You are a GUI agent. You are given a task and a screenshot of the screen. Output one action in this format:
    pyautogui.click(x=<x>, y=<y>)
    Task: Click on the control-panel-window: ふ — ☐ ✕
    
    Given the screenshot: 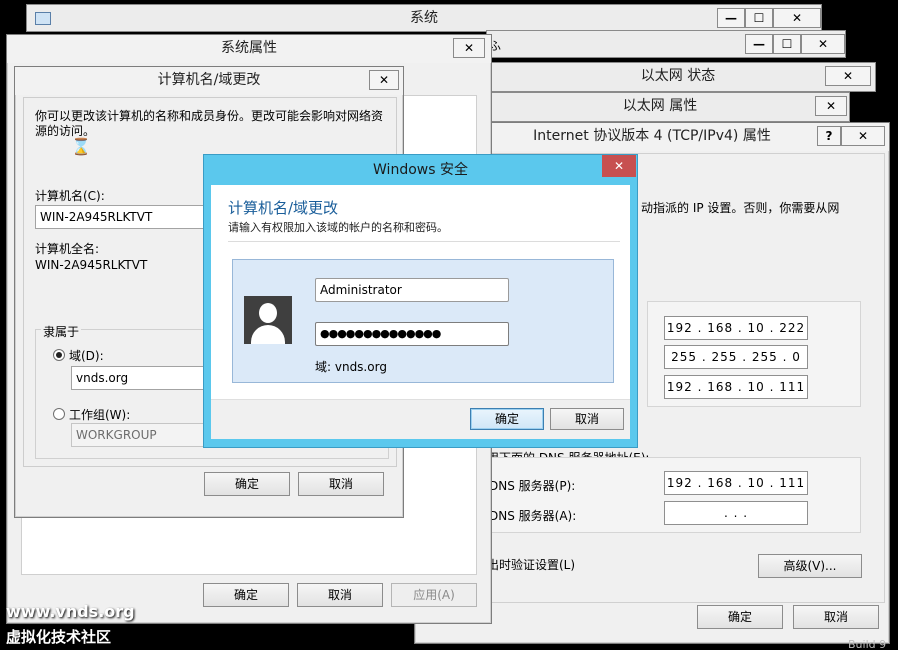 What is the action you would take?
    pyautogui.click(x=666, y=44)
    